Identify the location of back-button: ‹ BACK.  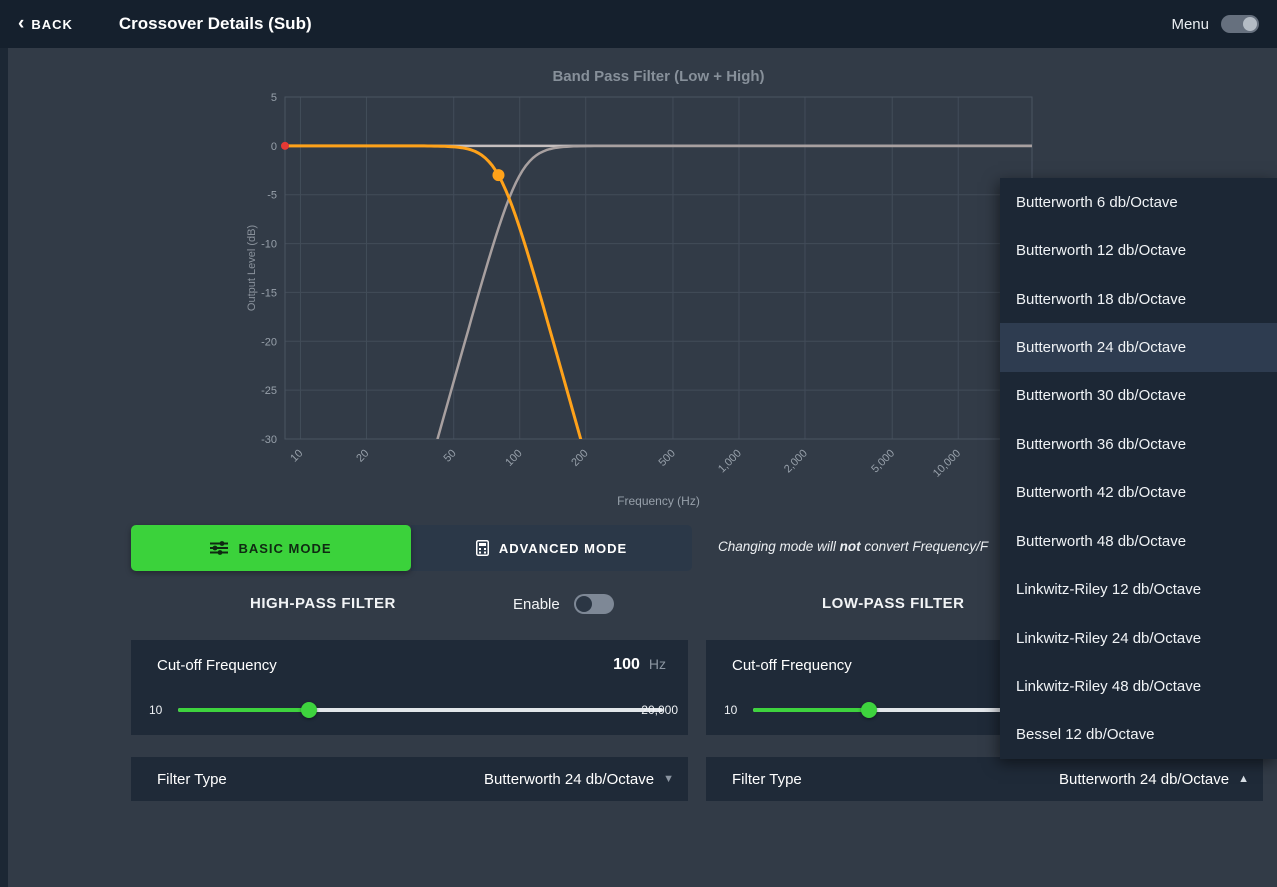
(45, 23).